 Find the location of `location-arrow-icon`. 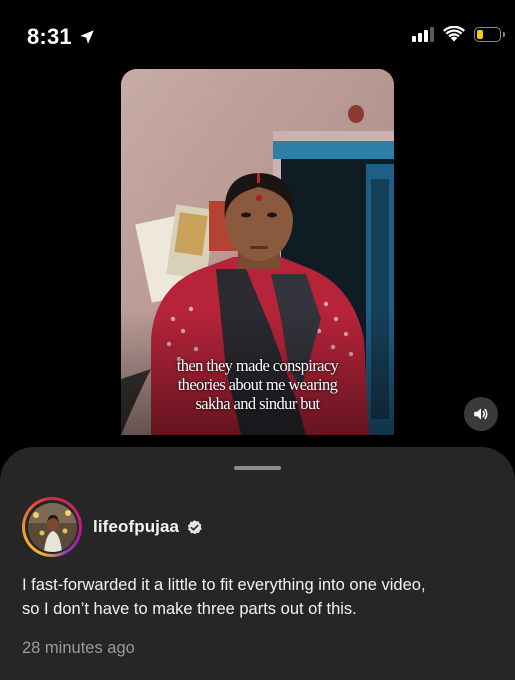

location-arrow-icon is located at coordinates (87, 37).